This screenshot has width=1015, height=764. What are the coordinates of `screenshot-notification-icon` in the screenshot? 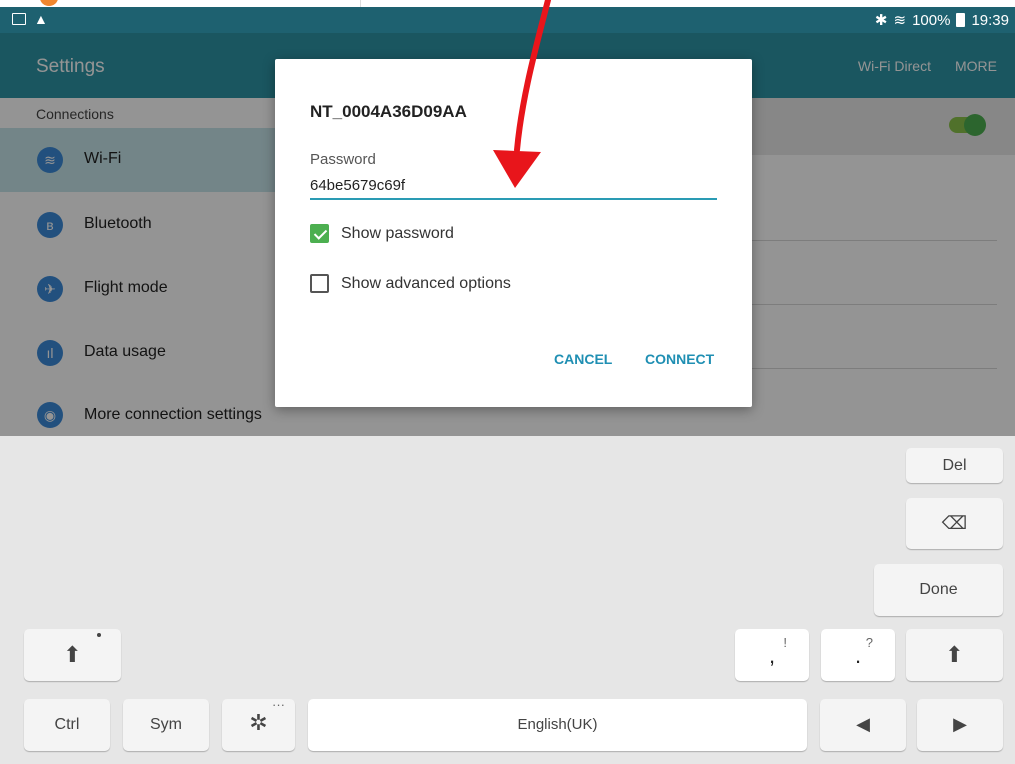 It's located at (19, 19).